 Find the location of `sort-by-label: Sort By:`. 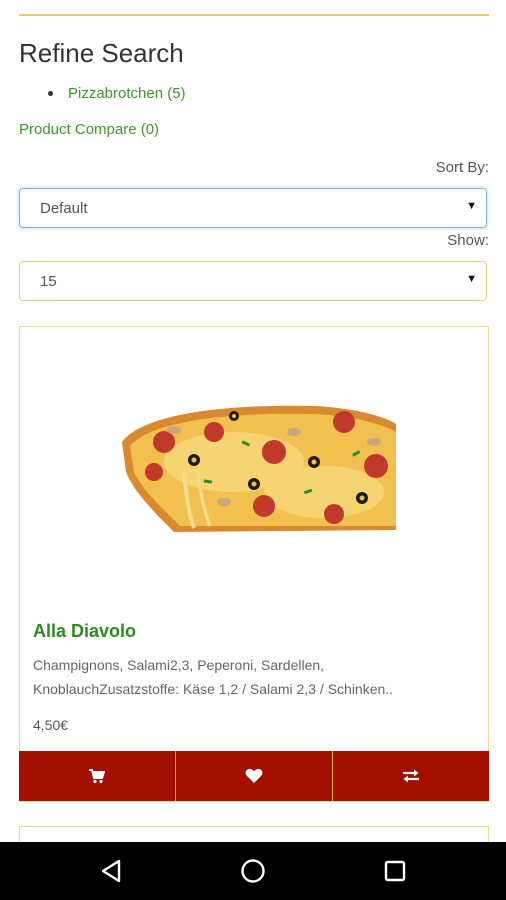

sort-by-label: Sort By: is located at coordinates (462, 167).